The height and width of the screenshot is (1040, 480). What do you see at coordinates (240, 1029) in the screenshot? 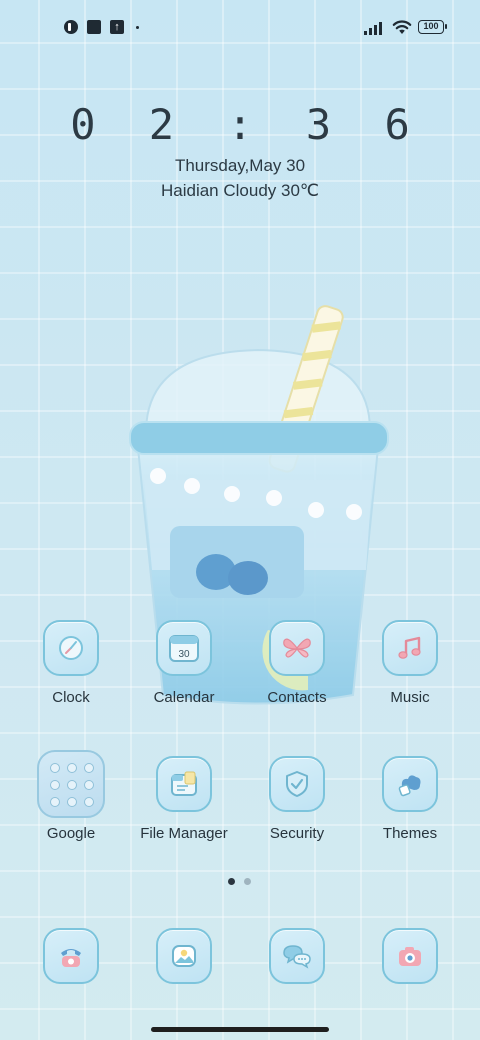
I see `home-indicator` at bounding box center [240, 1029].